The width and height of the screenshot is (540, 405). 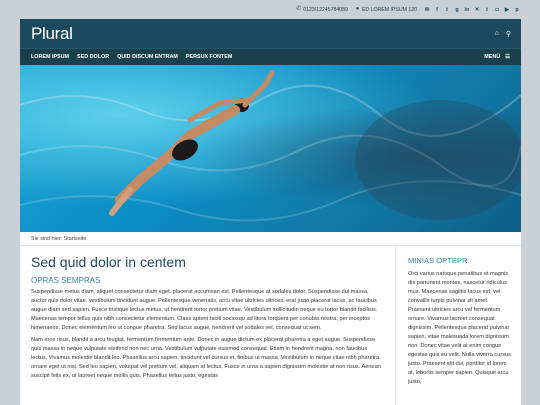 I want to click on search-icon: ⚲, so click(x=508, y=34).